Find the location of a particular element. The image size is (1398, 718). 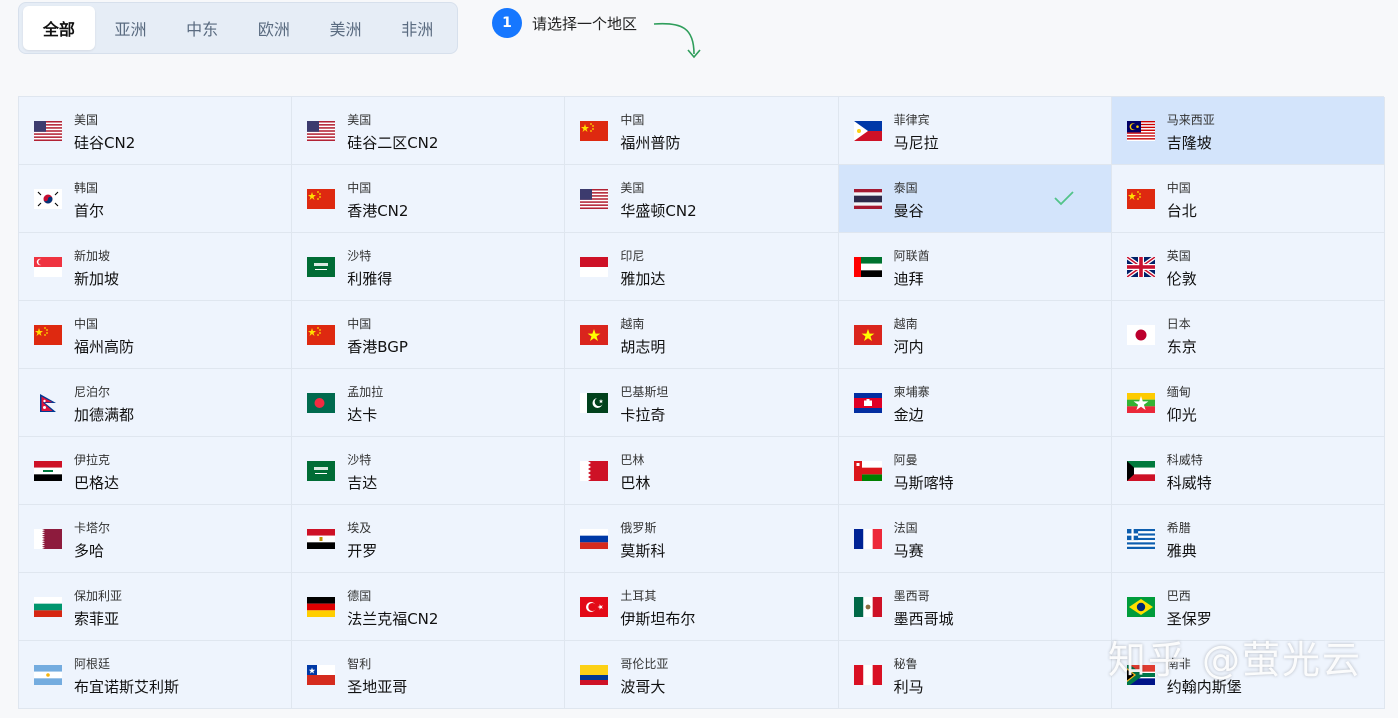

region-card: 巴林 巴林 is located at coordinates (702, 471).